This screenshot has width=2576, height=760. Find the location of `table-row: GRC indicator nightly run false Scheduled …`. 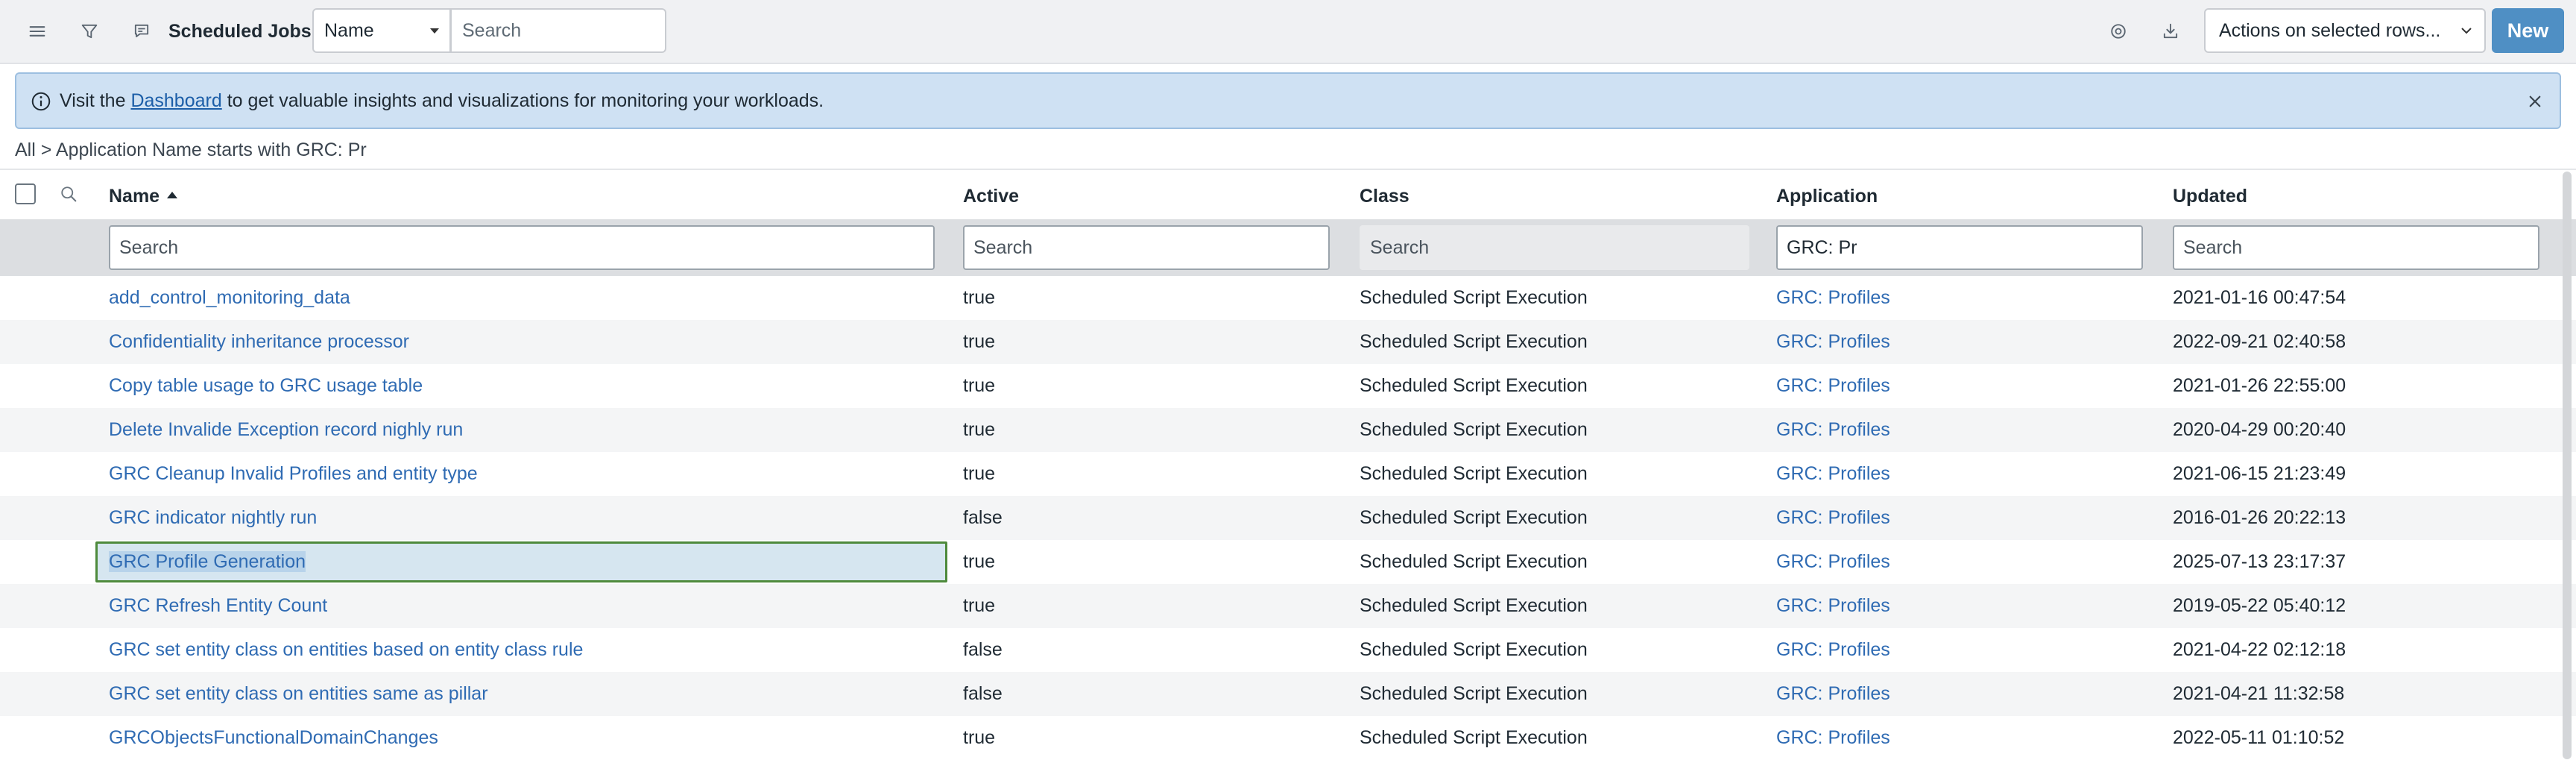

table-row: GRC indicator nightly run false Scheduled … is located at coordinates (1288, 518).